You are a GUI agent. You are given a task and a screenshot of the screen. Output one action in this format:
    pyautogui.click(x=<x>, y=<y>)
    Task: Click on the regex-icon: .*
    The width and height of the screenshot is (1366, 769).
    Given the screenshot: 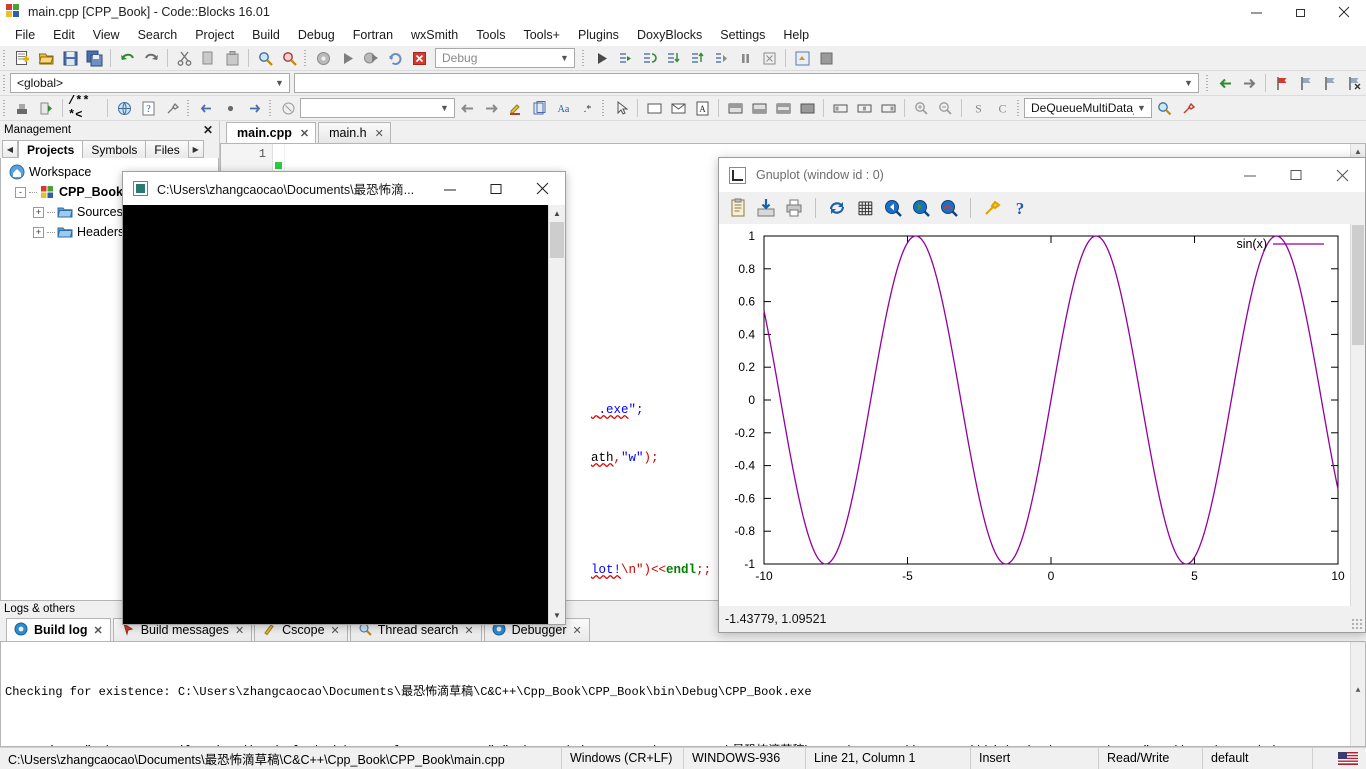 What is the action you would take?
    pyautogui.click(x=587, y=108)
    